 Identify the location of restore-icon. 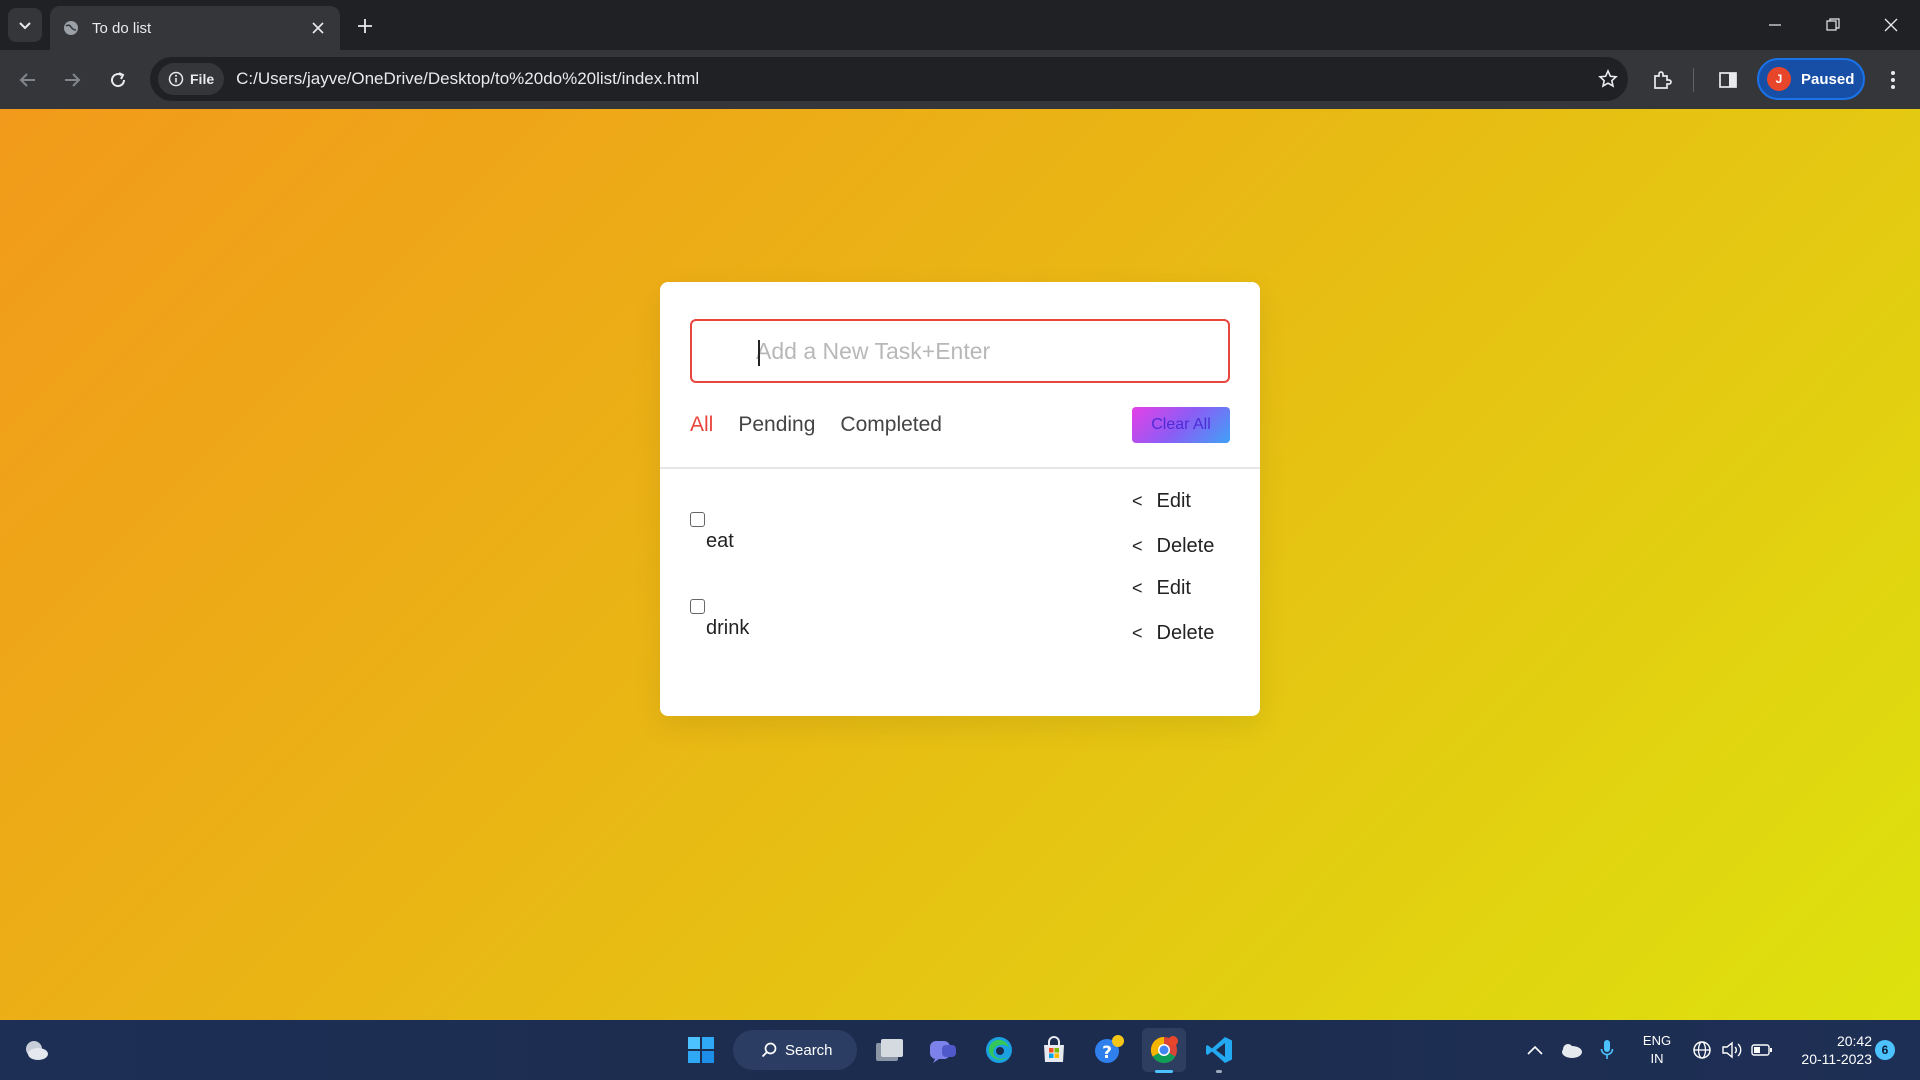
(1833, 25).